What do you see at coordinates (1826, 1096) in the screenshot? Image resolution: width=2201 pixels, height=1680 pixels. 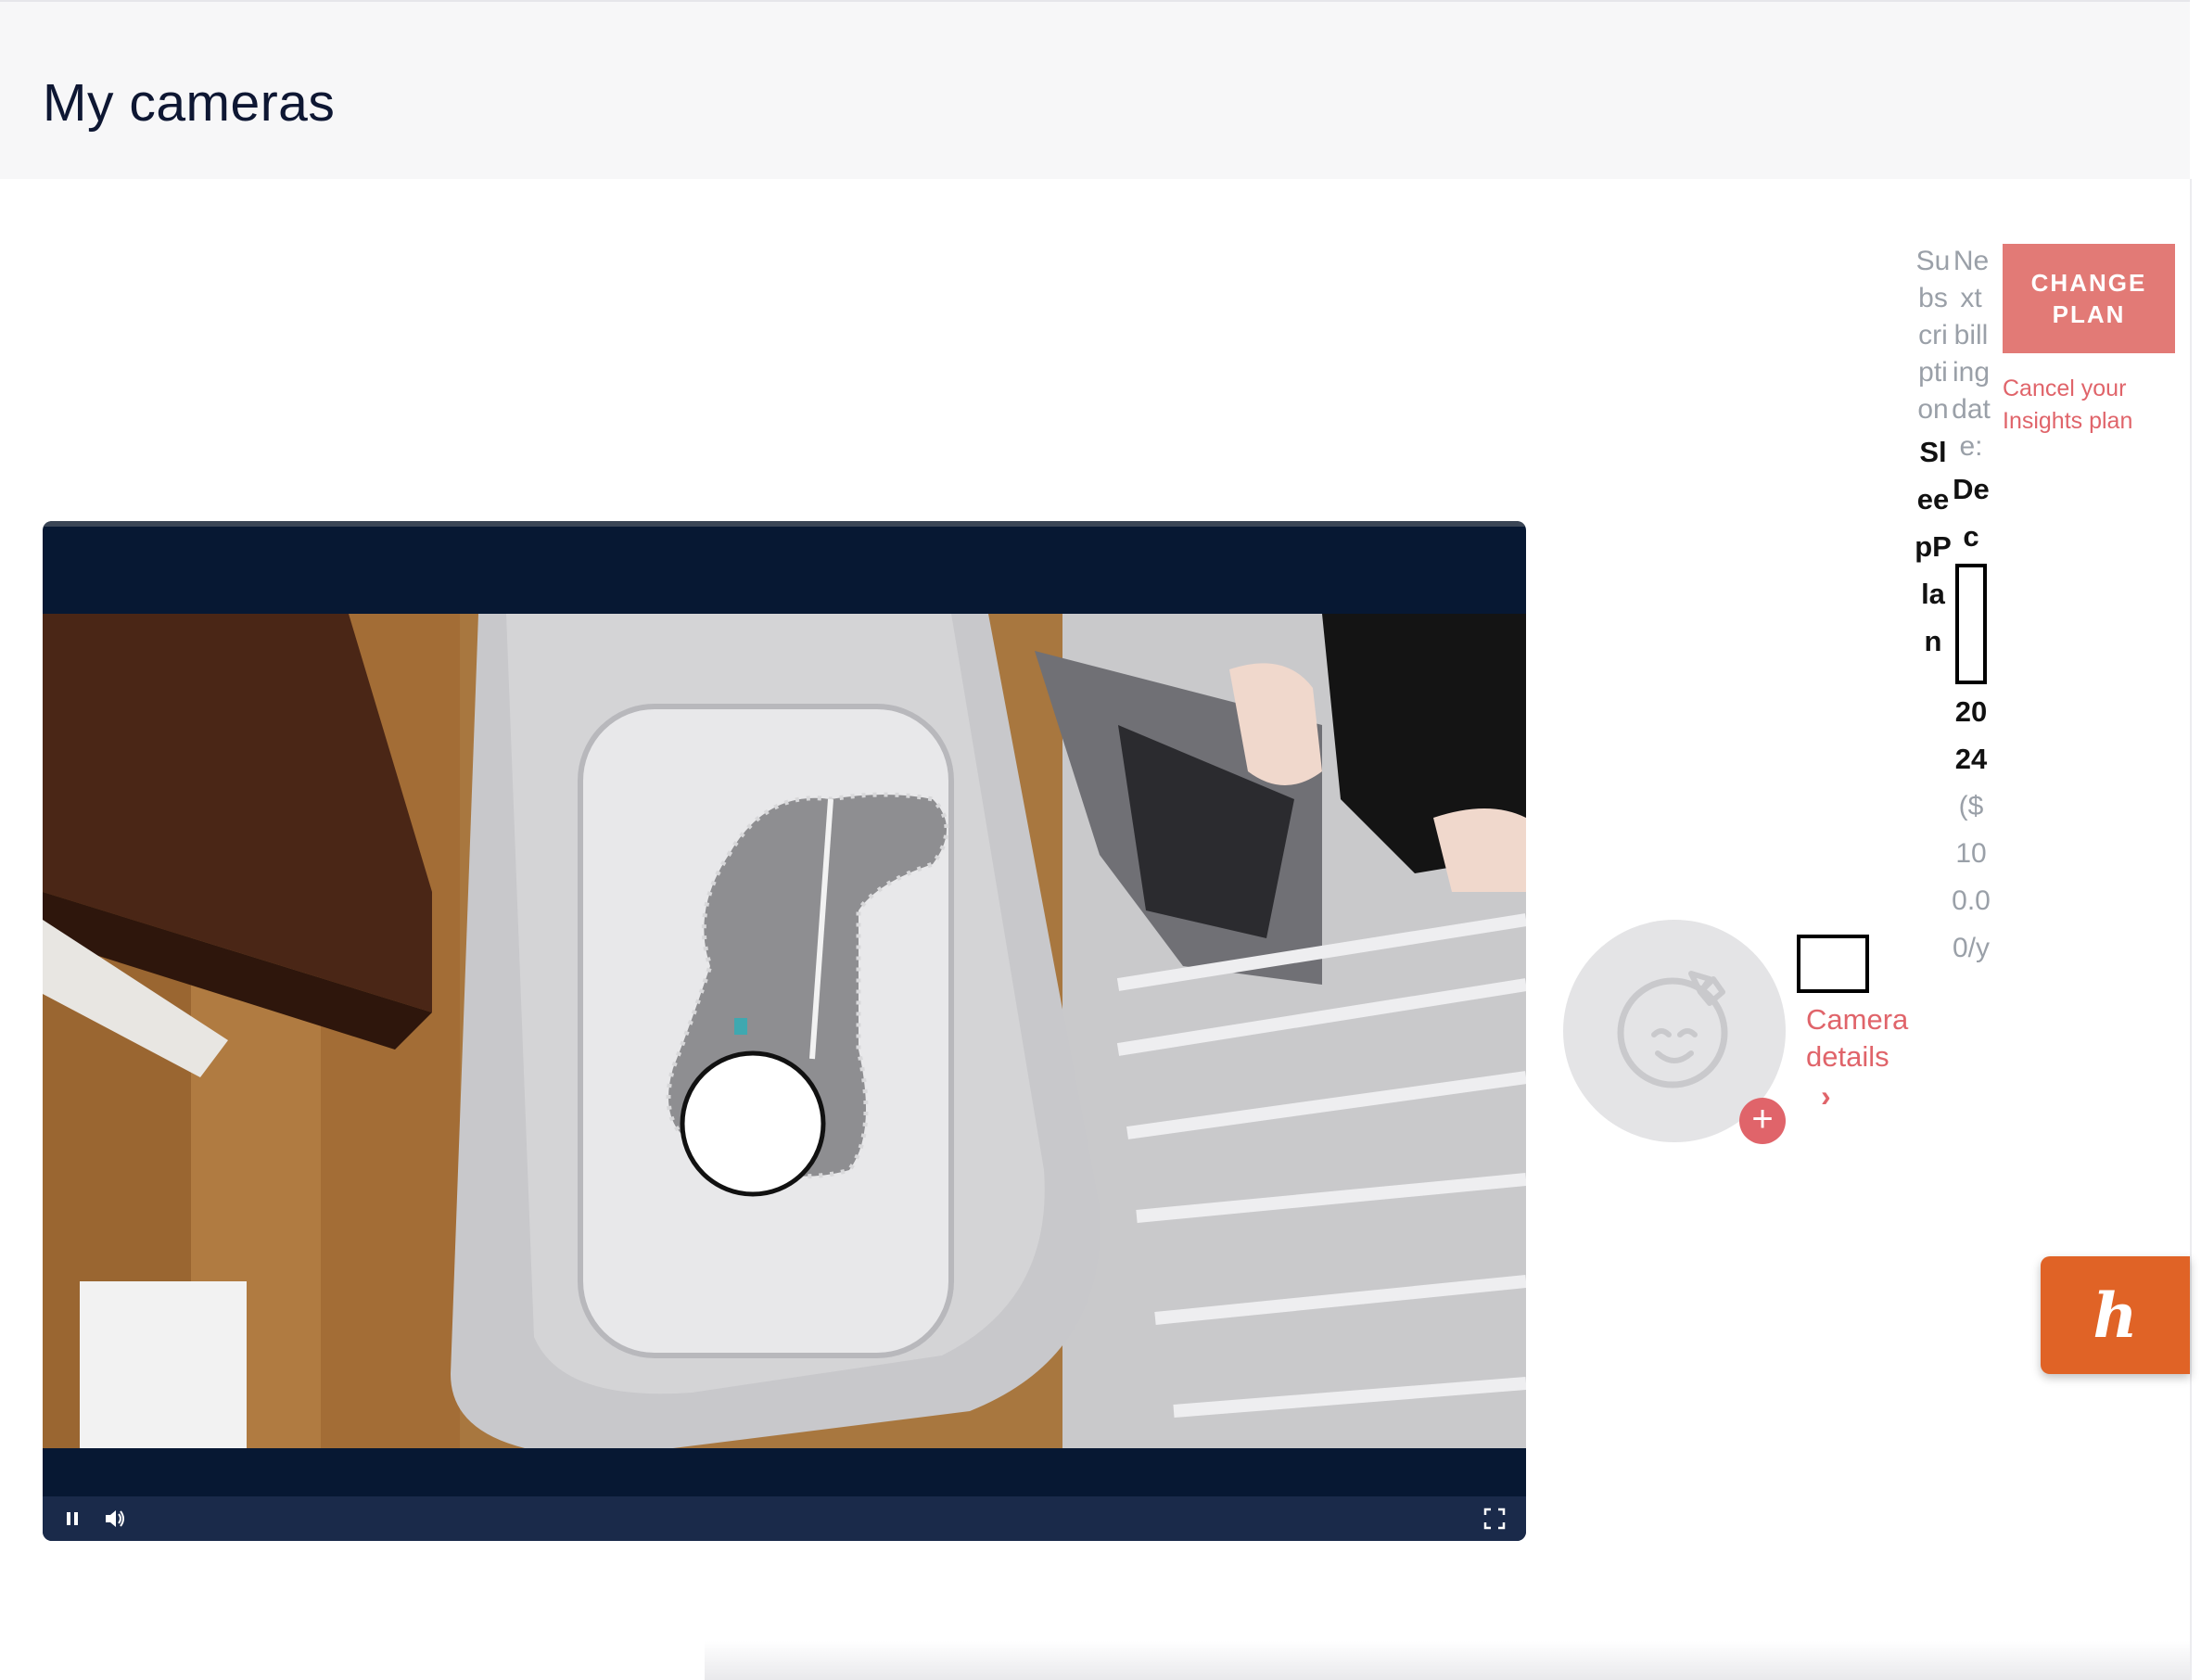 I see `chevron-right-icon: ›` at bounding box center [1826, 1096].